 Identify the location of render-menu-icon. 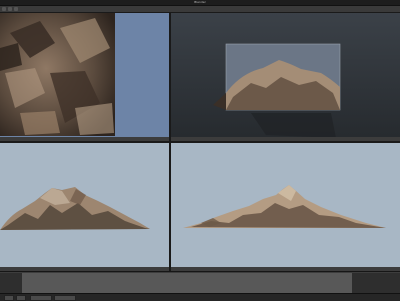
(16, 9).